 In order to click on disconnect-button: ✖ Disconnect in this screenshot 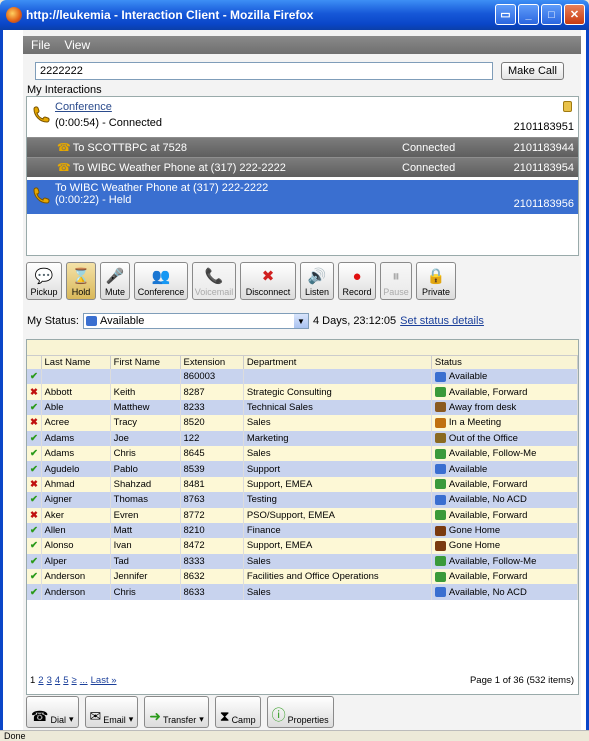, I will do `click(268, 281)`.